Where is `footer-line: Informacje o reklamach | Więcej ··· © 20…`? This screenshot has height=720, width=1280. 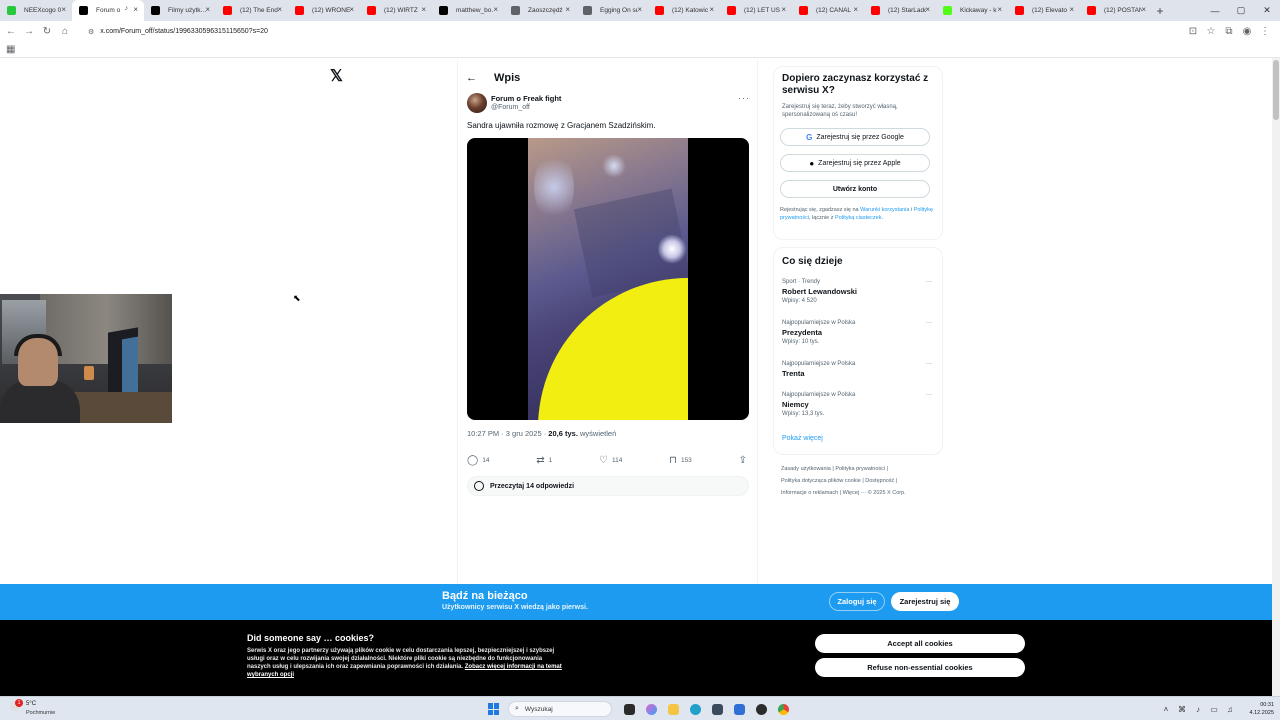 footer-line: Informacje o reklamach | Więcej ··· © 20… is located at coordinates (861, 493).